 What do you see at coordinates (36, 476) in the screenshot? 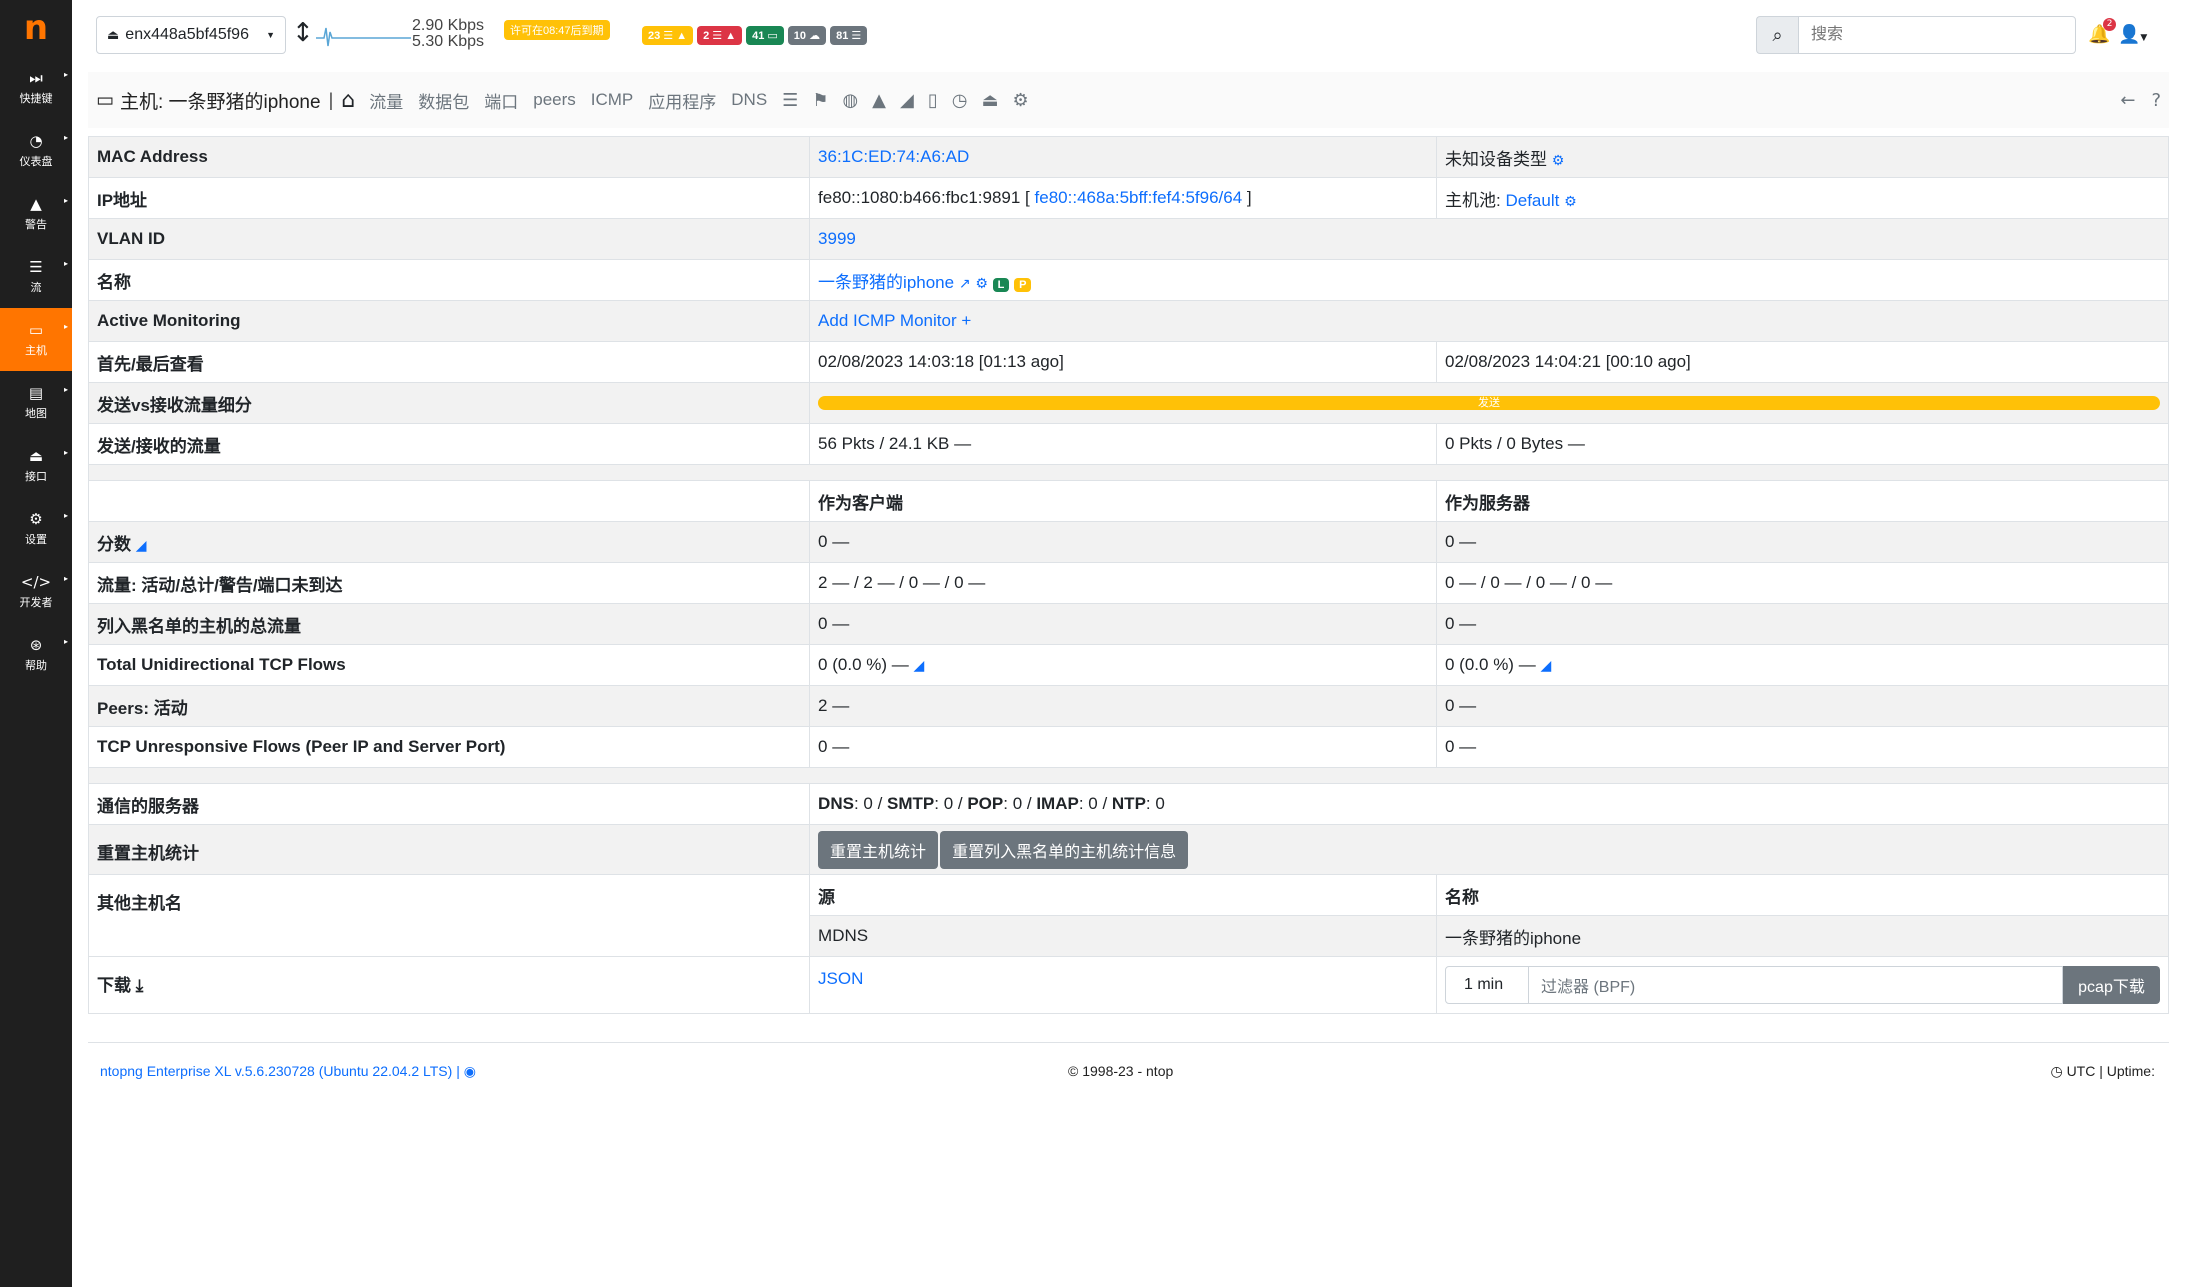
I see `sidebar-item-label: 接口` at bounding box center [36, 476].